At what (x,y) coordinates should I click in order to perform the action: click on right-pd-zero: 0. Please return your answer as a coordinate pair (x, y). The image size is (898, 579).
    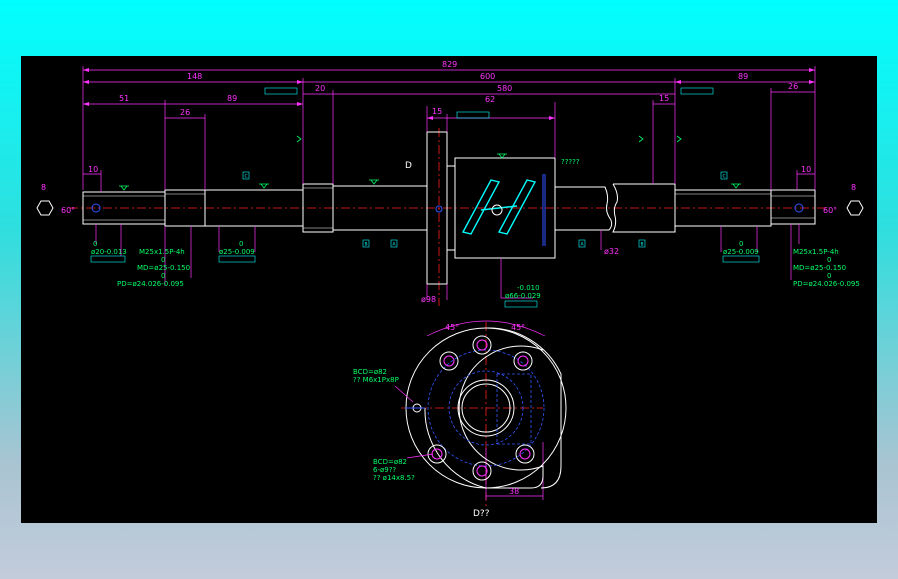
    Looking at the image, I should click on (829, 276).